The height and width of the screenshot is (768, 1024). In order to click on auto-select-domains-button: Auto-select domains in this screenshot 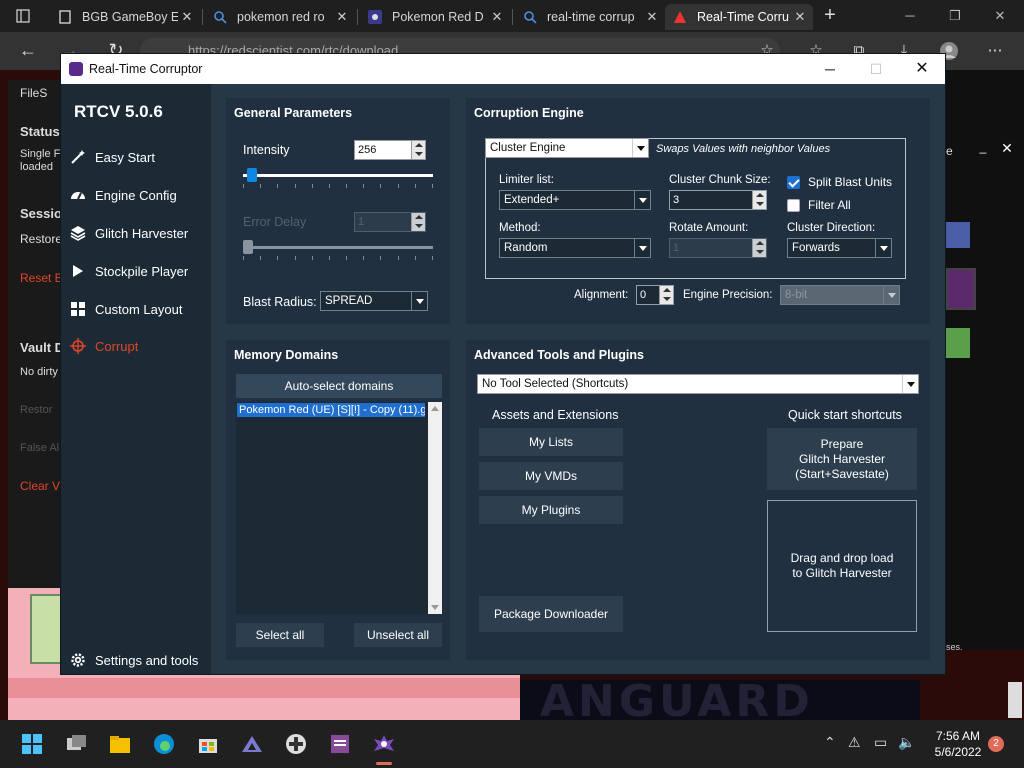, I will do `click(339, 386)`.